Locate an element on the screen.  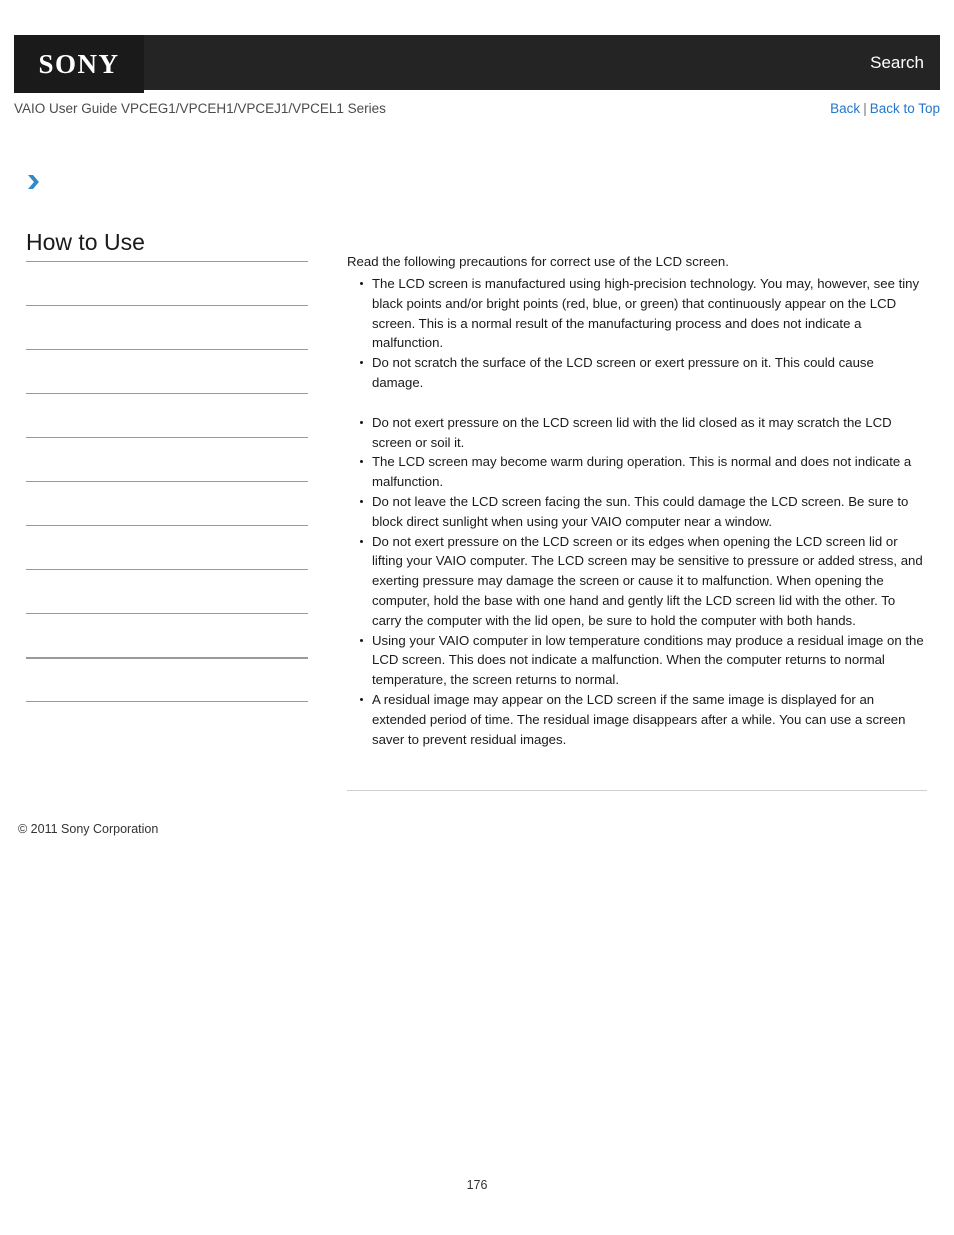
sidebar: How to Use is located at coordinates (167, 486).